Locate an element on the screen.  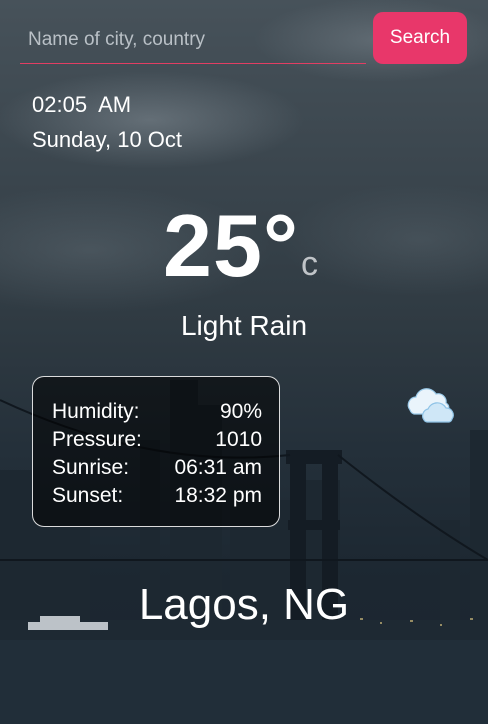
sunrise-value: 06:31 am is located at coordinates (218, 467).